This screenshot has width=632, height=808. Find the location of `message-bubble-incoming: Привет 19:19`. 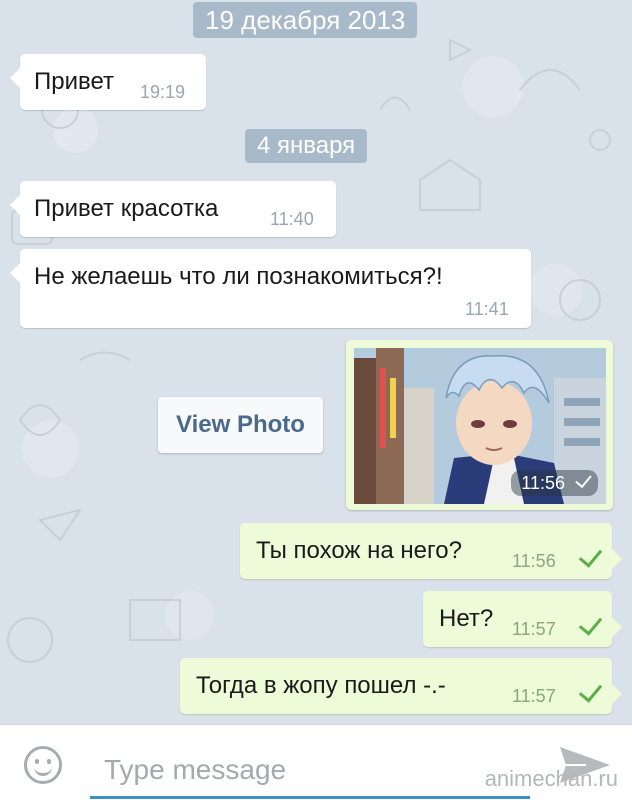

message-bubble-incoming: Привет 19:19 is located at coordinates (108, 82).